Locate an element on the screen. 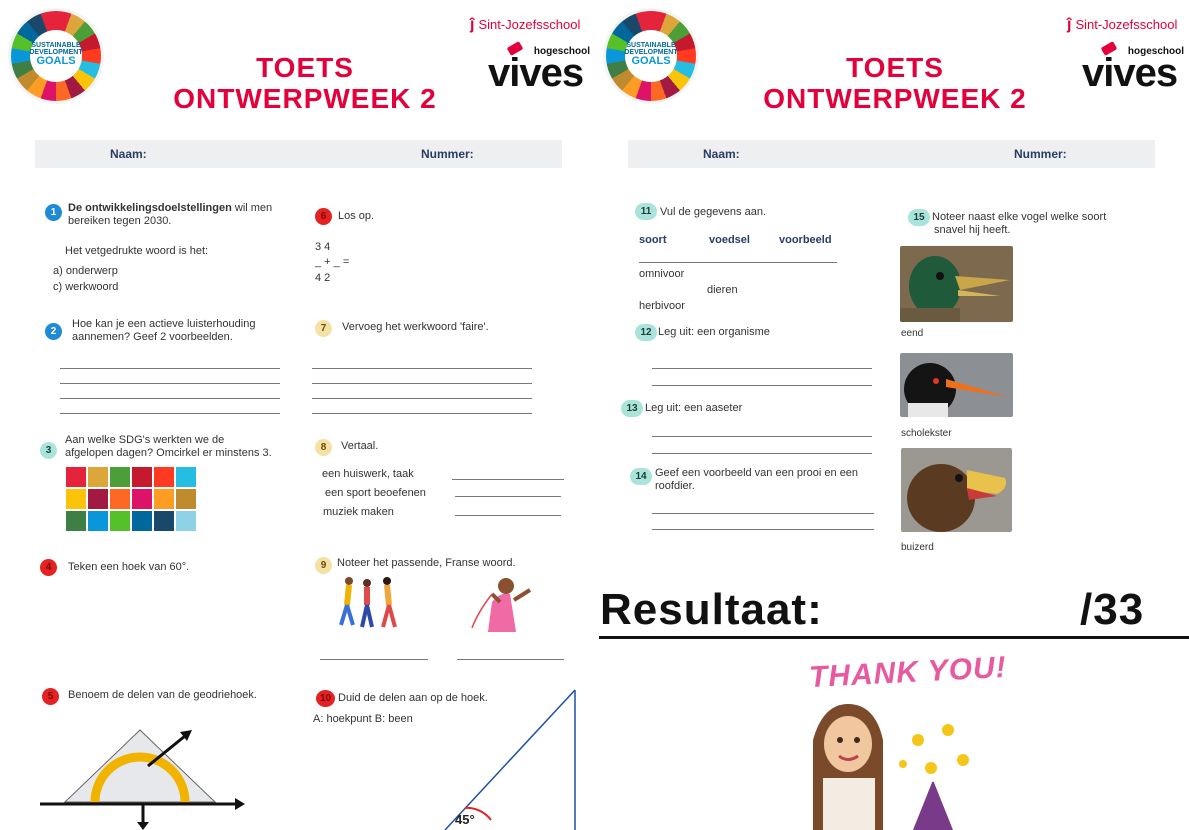 The image size is (1189, 830). angle-triangle is located at coordinates (510, 759).